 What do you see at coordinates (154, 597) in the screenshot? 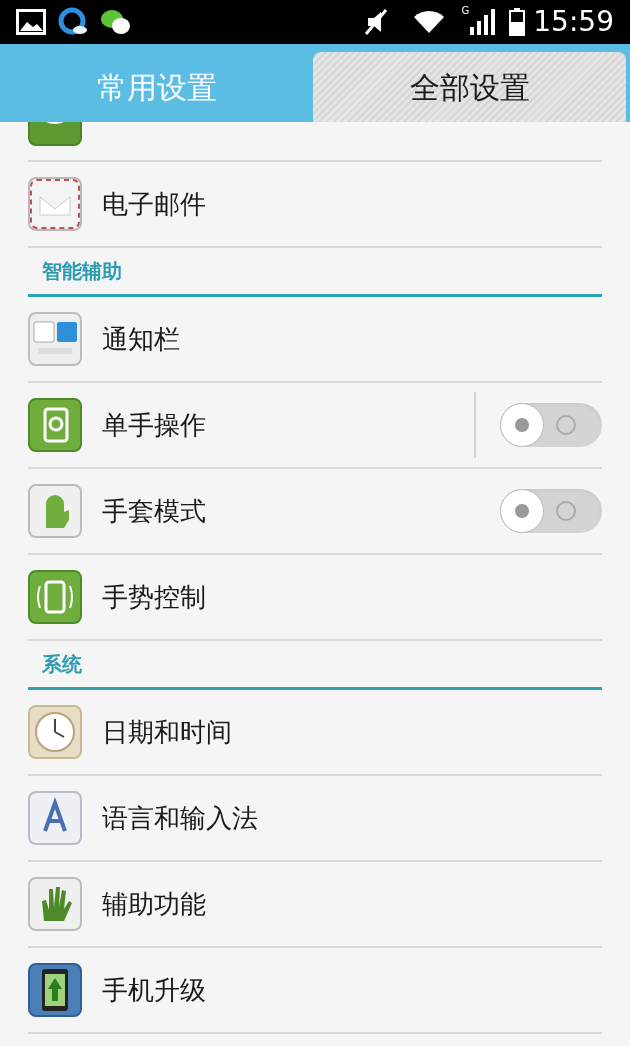
I see `settings-label: 手势控制` at bounding box center [154, 597].